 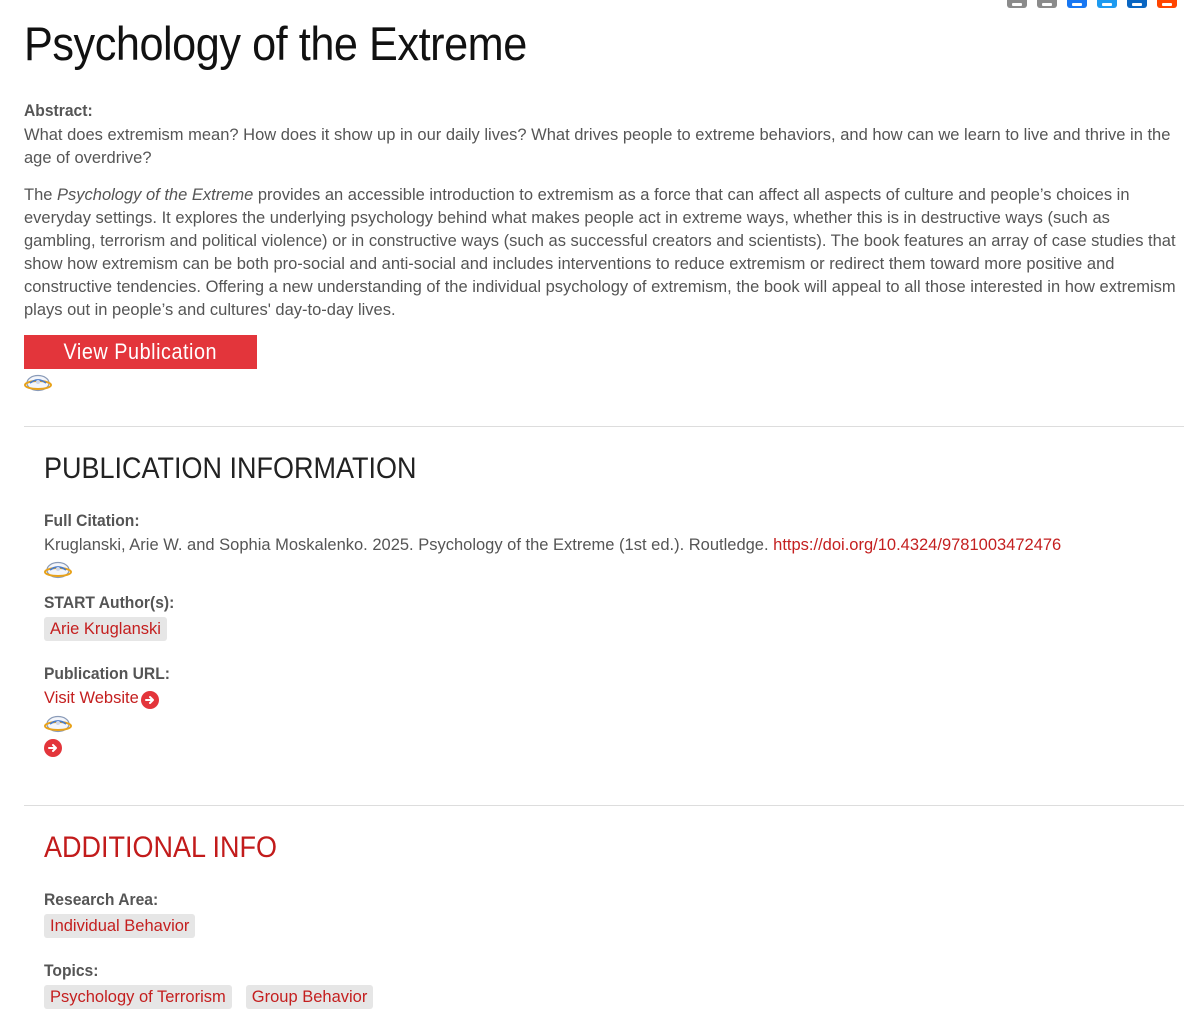 What do you see at coordinates (1137, 4) in the screenshot?
I see `linkedin-icon` at bounding box center [1137, 4].